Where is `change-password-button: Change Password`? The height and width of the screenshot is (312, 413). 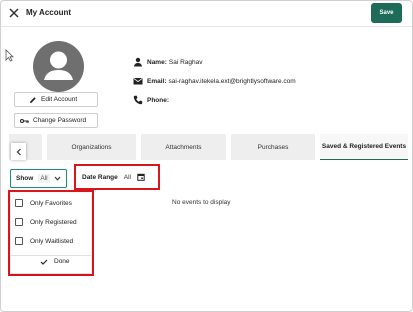 change-password-button: Change Password is located at coordinates (56, 120).